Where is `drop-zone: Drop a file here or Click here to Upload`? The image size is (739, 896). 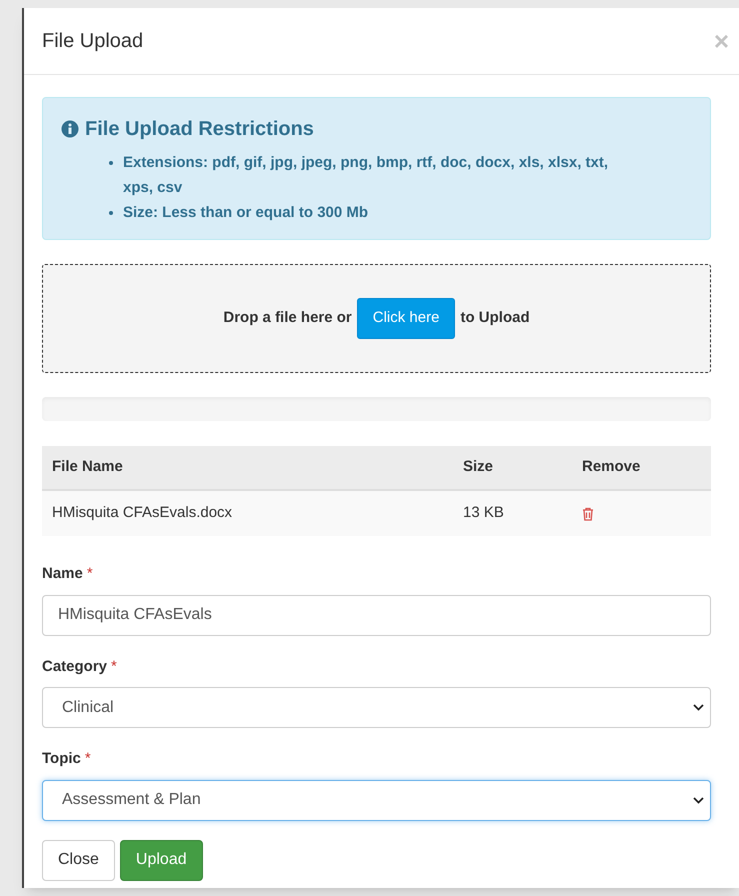 drop-zone: Drop a file here or Click here to Upload is located at coordinates (376, 318).